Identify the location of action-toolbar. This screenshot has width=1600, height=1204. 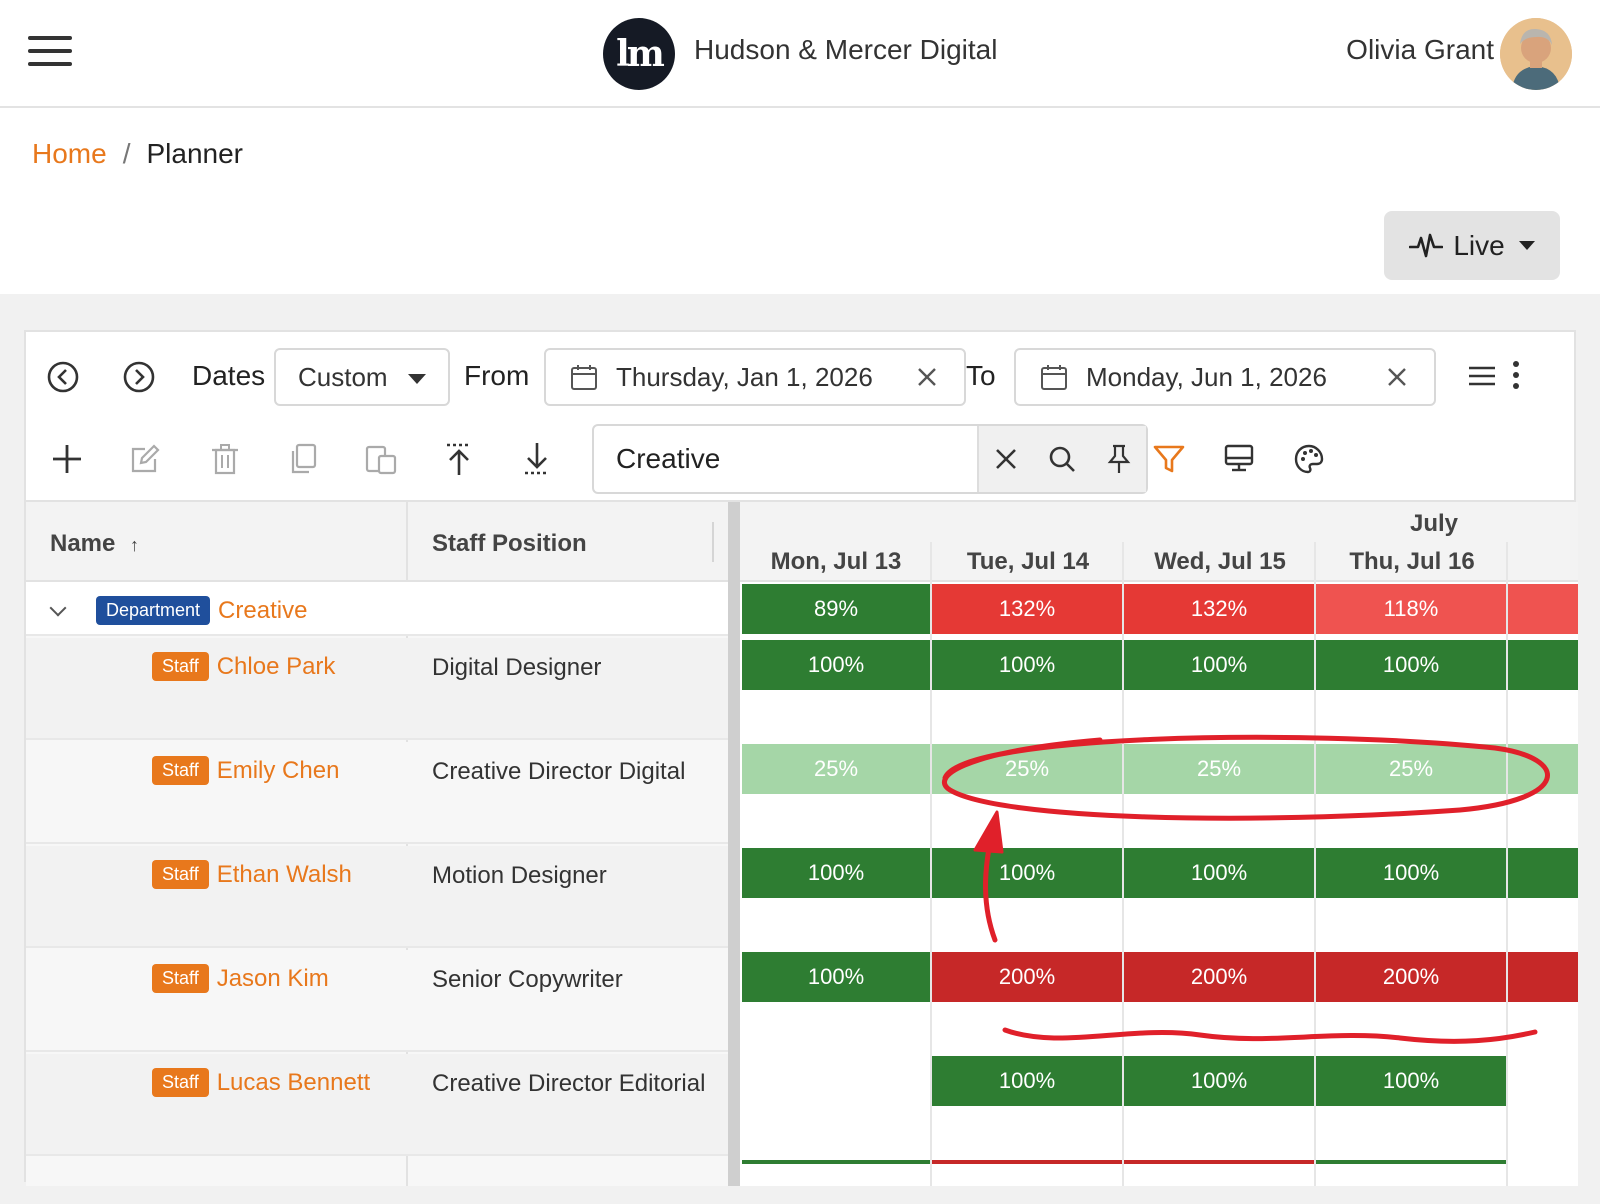
(800, 460).